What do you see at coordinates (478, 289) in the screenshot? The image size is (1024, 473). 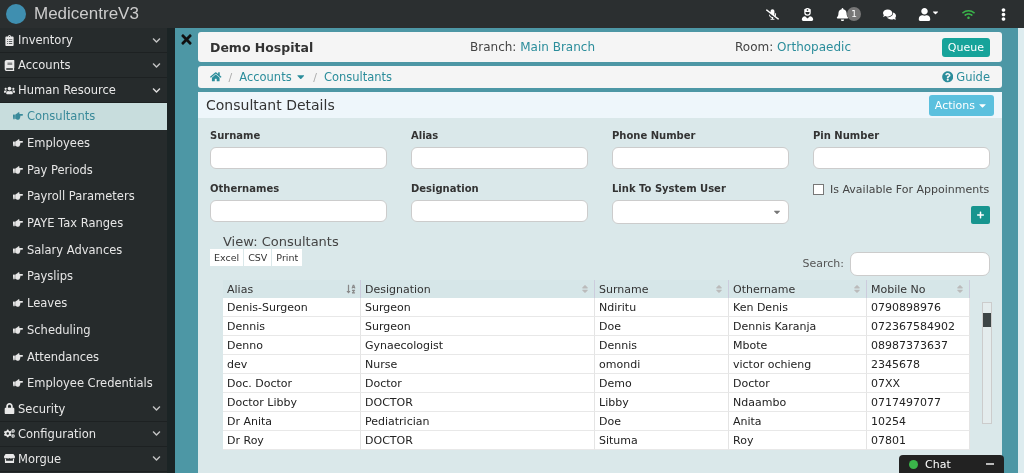 I see `column-header: Designation` at bounding box center [478, 289].